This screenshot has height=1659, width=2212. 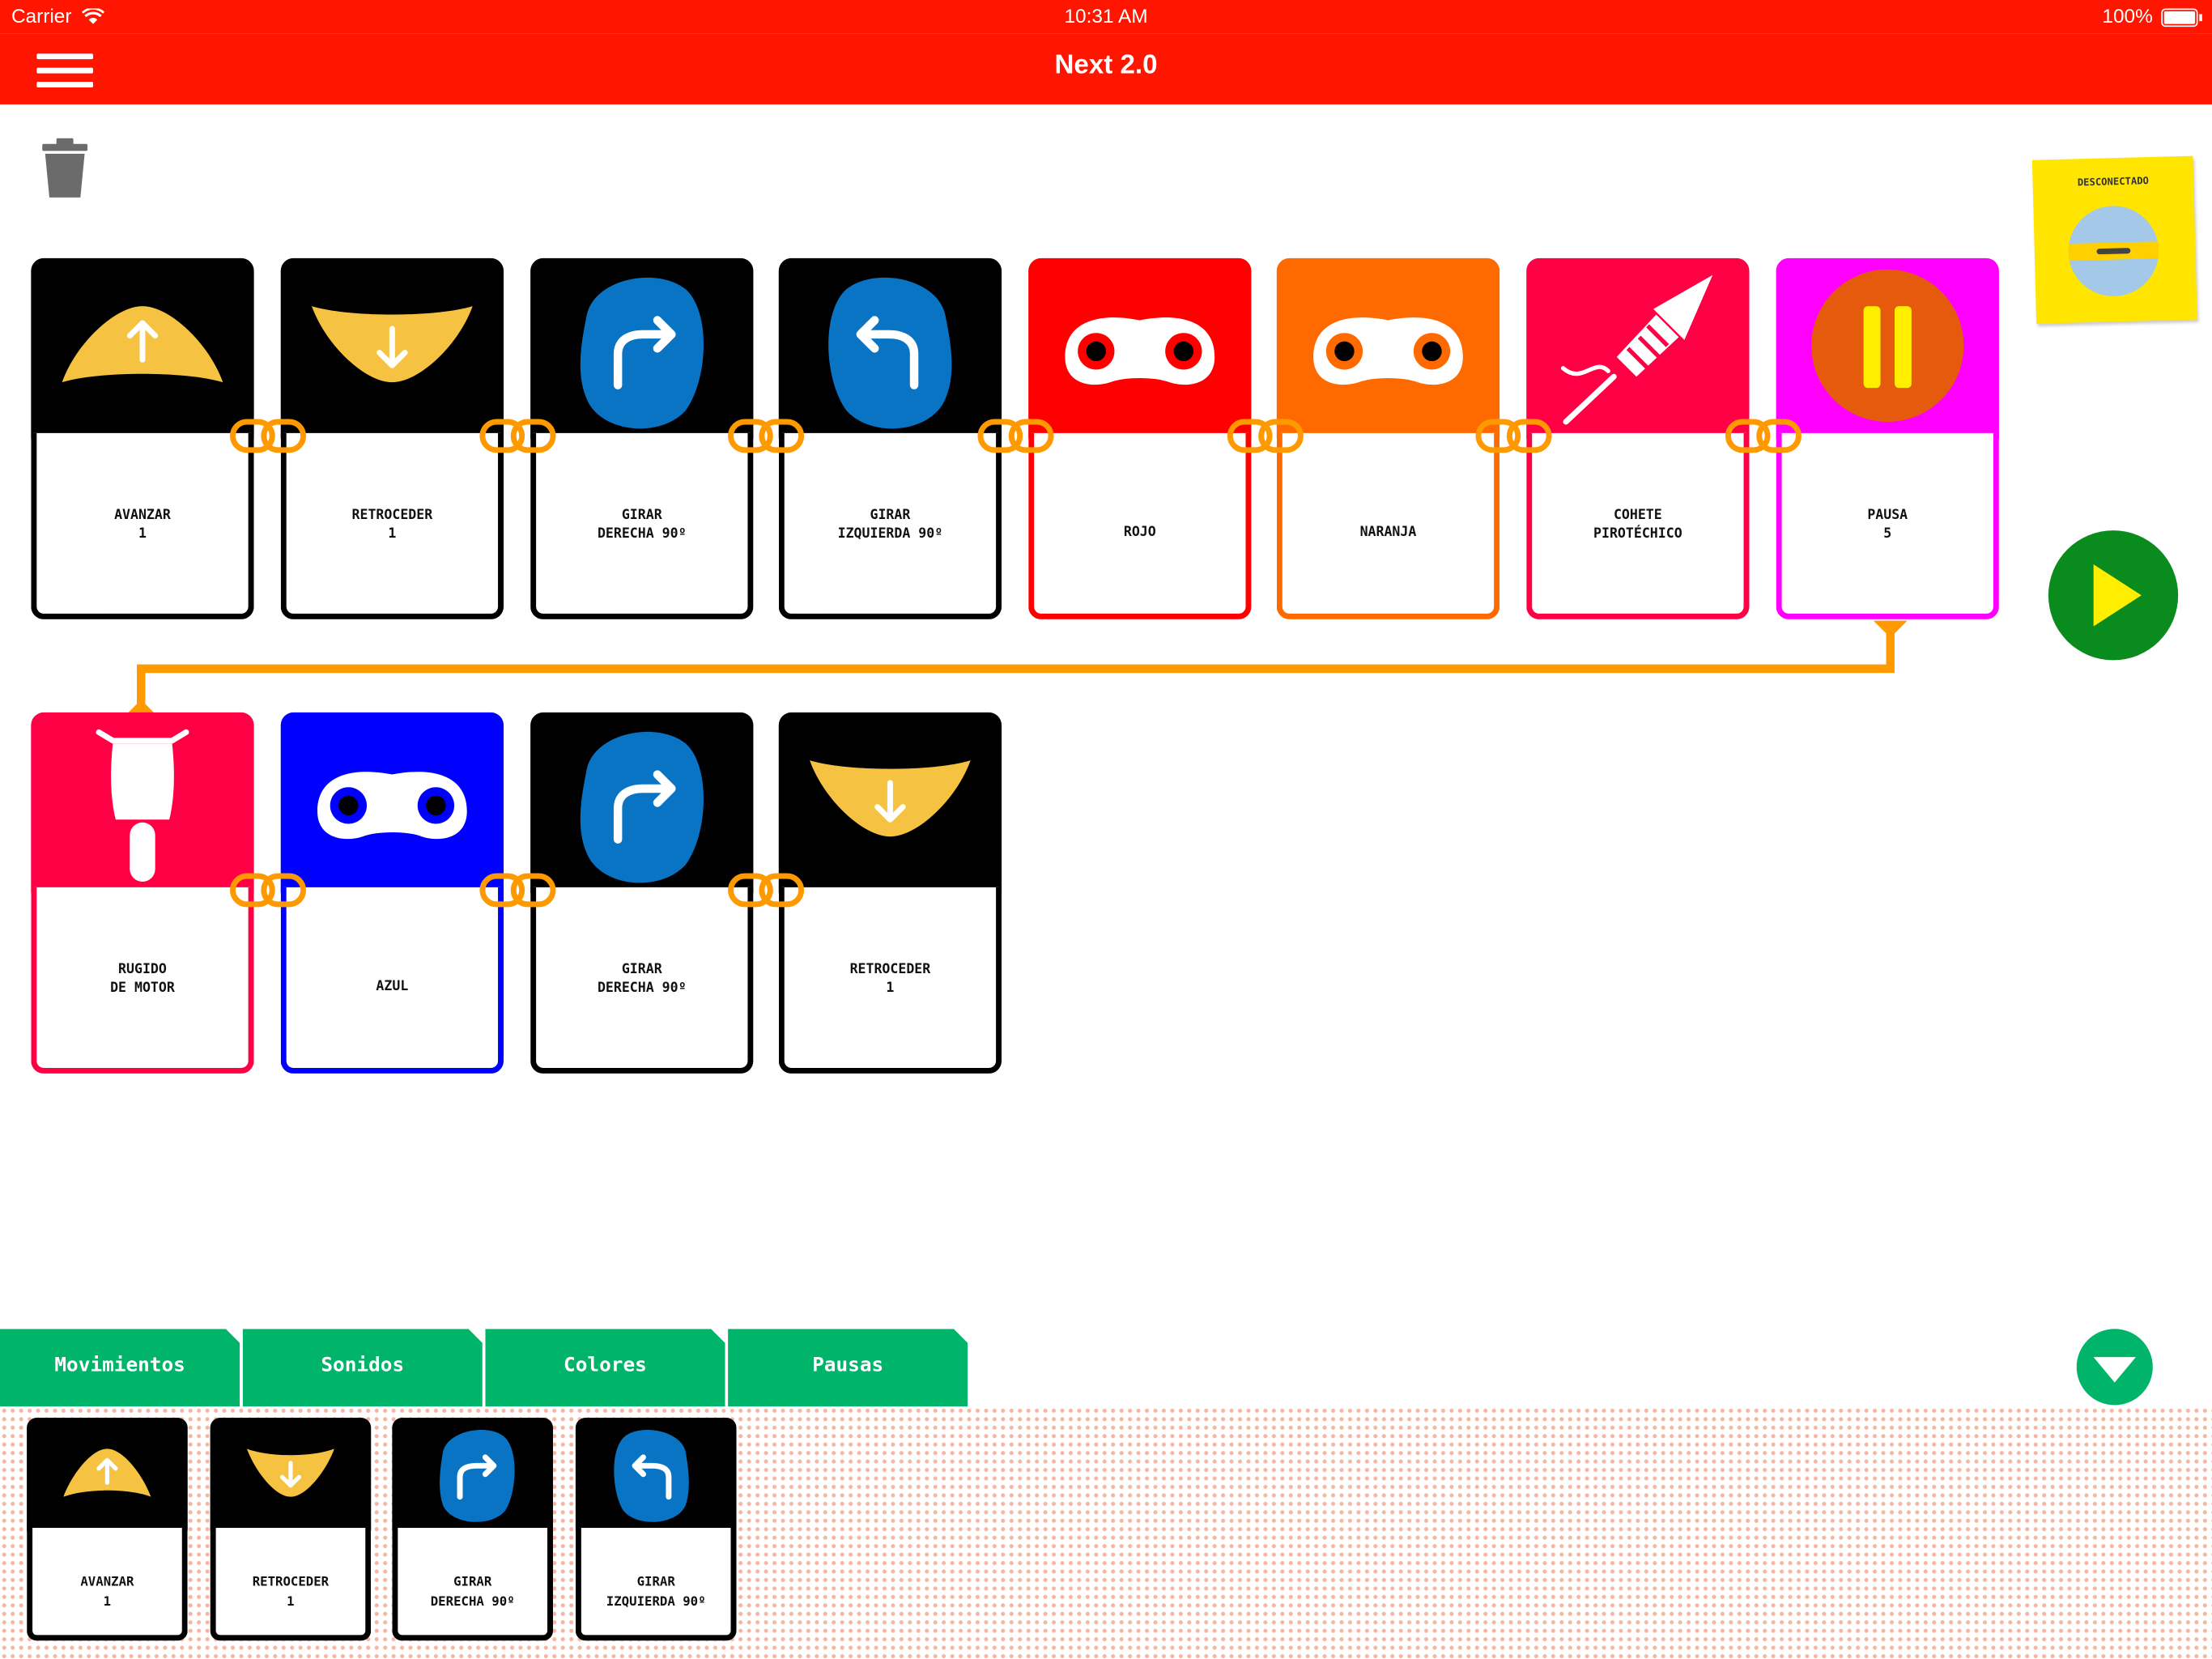 I want to click on blue-eyes-icon, so click(x=392, y=806).